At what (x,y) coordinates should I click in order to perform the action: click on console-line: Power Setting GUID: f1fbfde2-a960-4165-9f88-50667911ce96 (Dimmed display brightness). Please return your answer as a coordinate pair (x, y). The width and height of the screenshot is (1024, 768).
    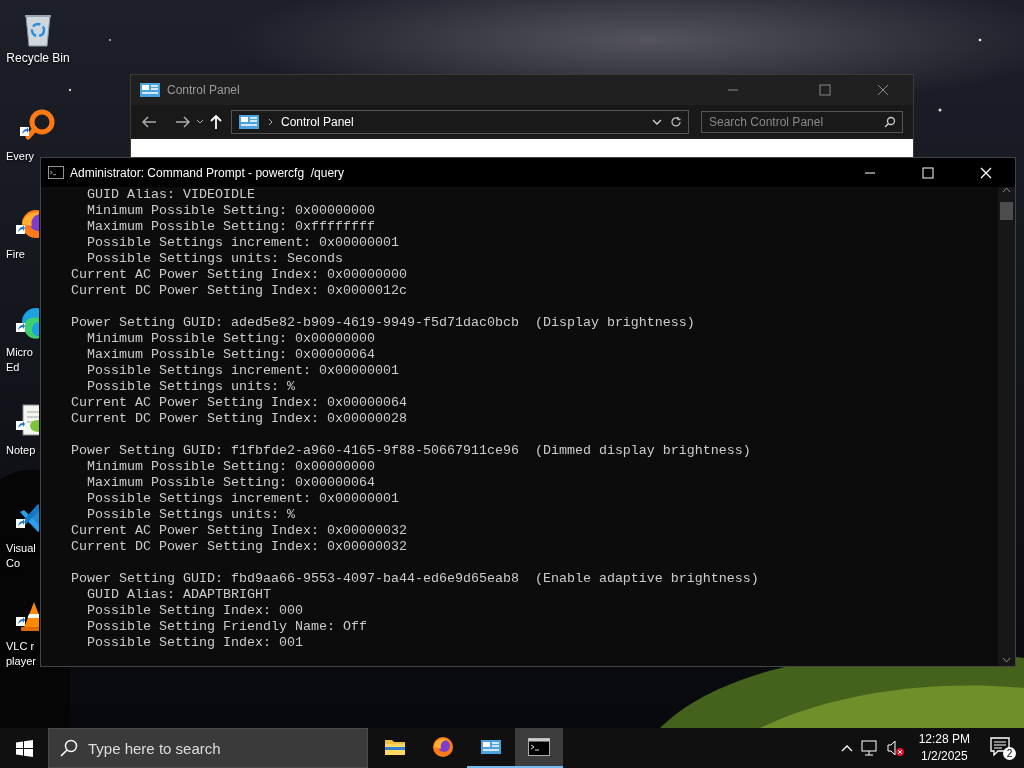
    Looking at the image, I should click on (411, 451).